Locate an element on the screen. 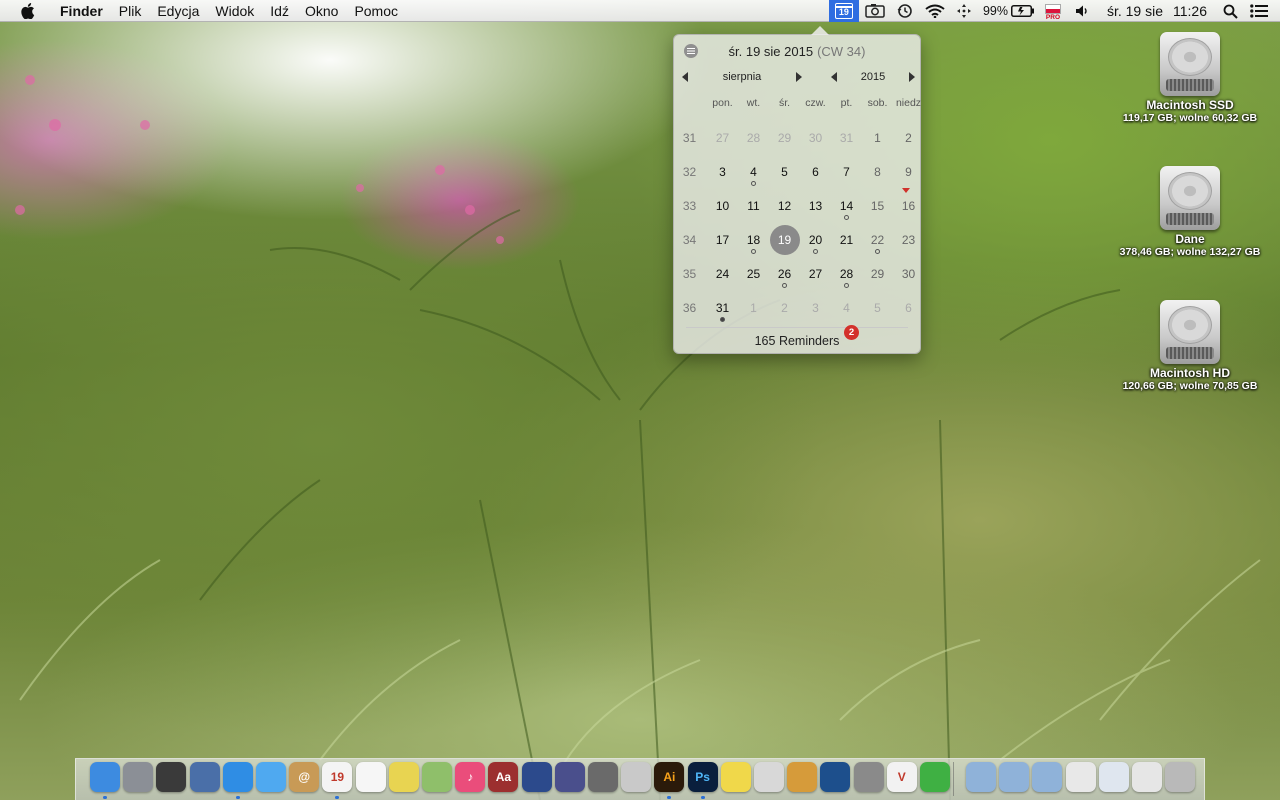 The height and width of the screenshot is (800, 1280). evernote-icon is located at coordinates (935, 777).